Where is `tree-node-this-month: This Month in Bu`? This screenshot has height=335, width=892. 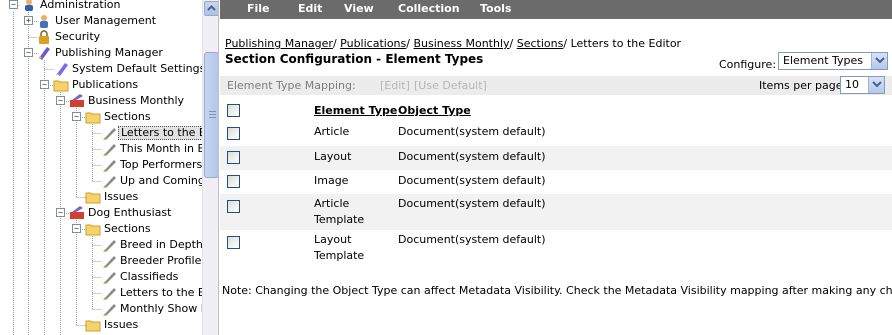
tree-node-this-month: This Month in Bu is located at coordinates (101, 149).